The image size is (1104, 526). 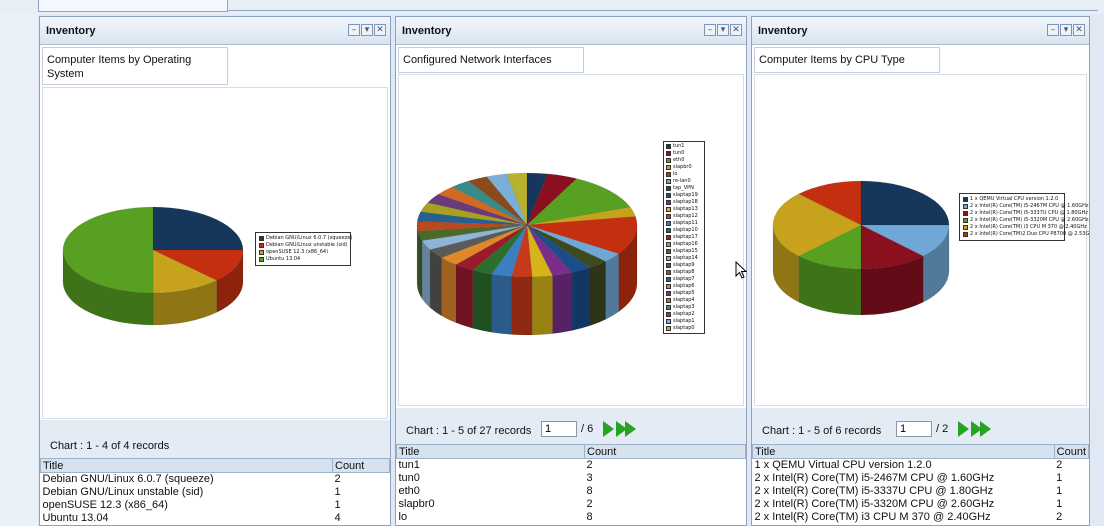 I want to click on records-text: Chart : 1 - 4 of 4 records, so click(x=110, y=446).